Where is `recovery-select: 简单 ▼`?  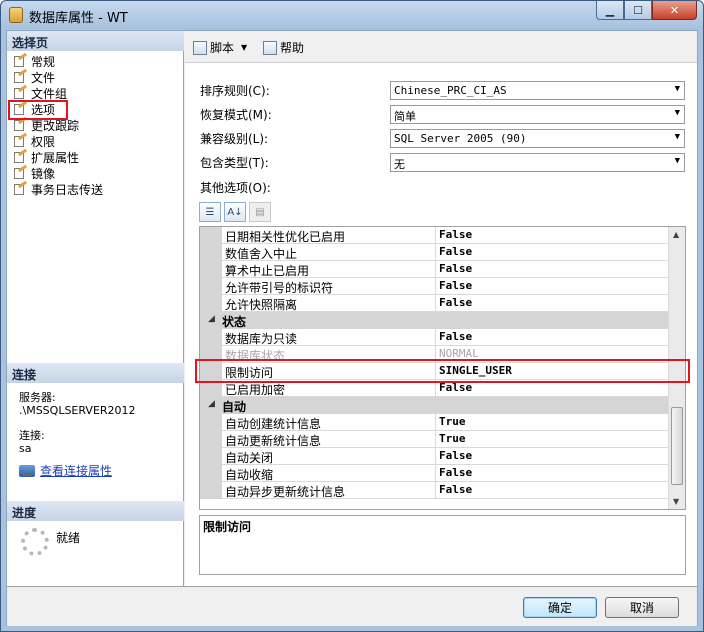 recovery-select: 简单 ▼ is located at coordinates (537, 114).